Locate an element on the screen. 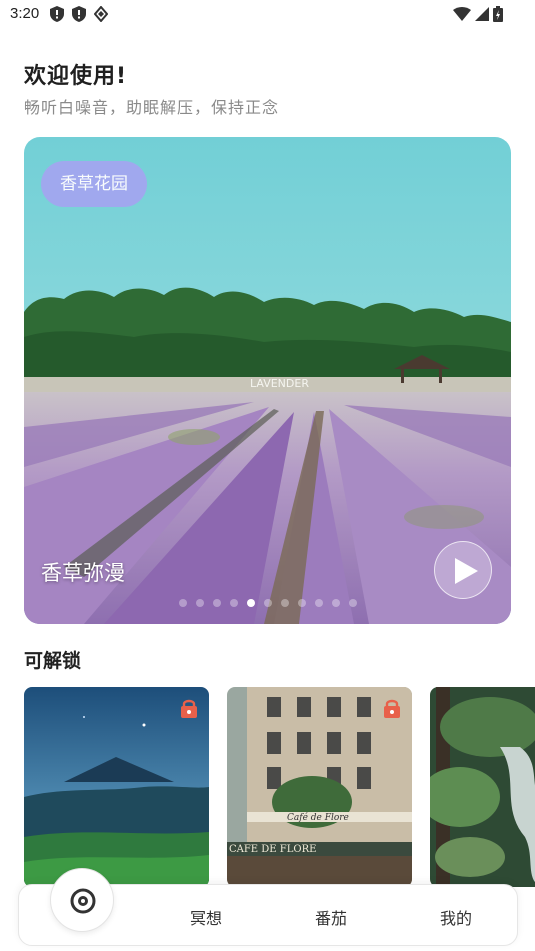 Image resolution: width=535 pixels, height=951 pixels. scene-title: 香草弥漫 is located at coordinates (83, 573).